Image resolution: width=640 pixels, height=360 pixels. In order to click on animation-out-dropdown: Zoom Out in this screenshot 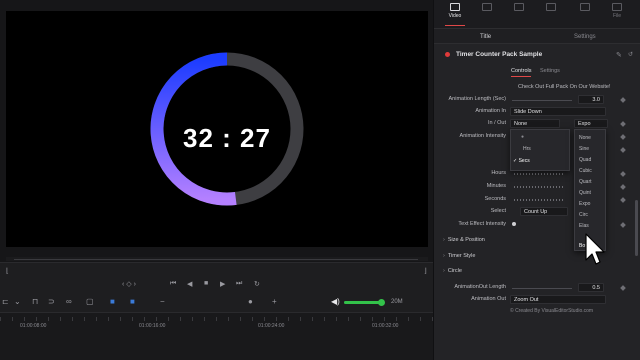, I will do `click(558, 299)`.